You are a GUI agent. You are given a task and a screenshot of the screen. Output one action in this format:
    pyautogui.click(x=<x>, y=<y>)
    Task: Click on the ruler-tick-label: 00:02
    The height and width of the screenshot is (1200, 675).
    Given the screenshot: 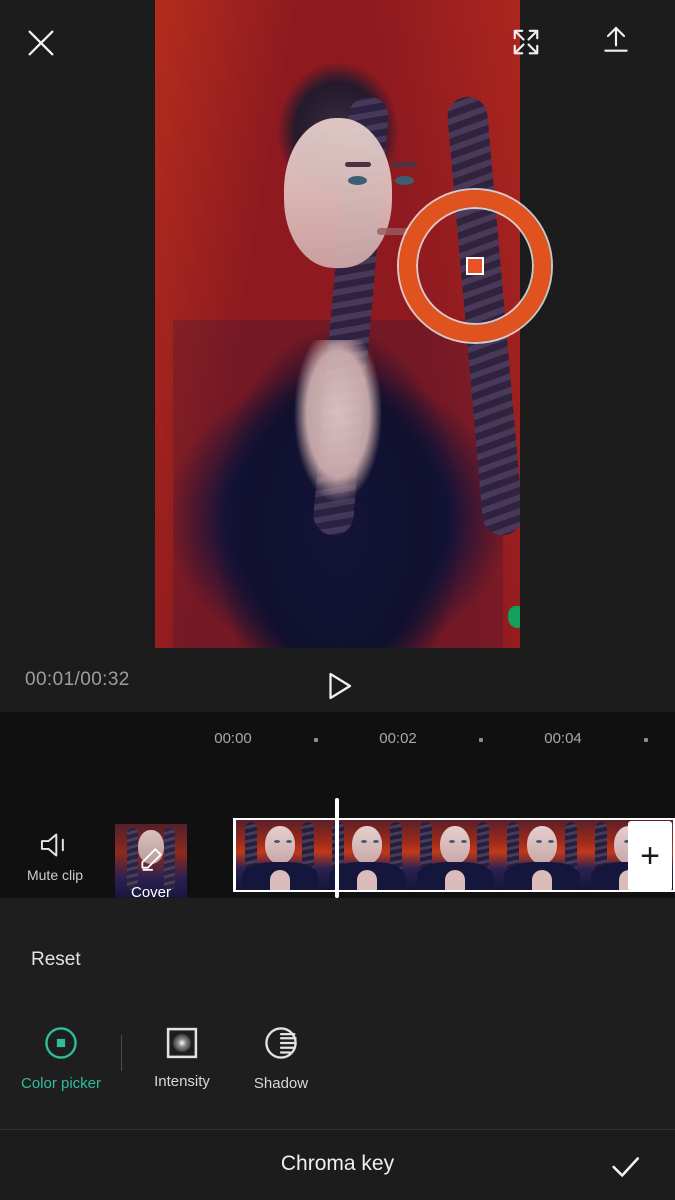 What is the action you would take?
    pyautogui.click(x=398, y=738)
    